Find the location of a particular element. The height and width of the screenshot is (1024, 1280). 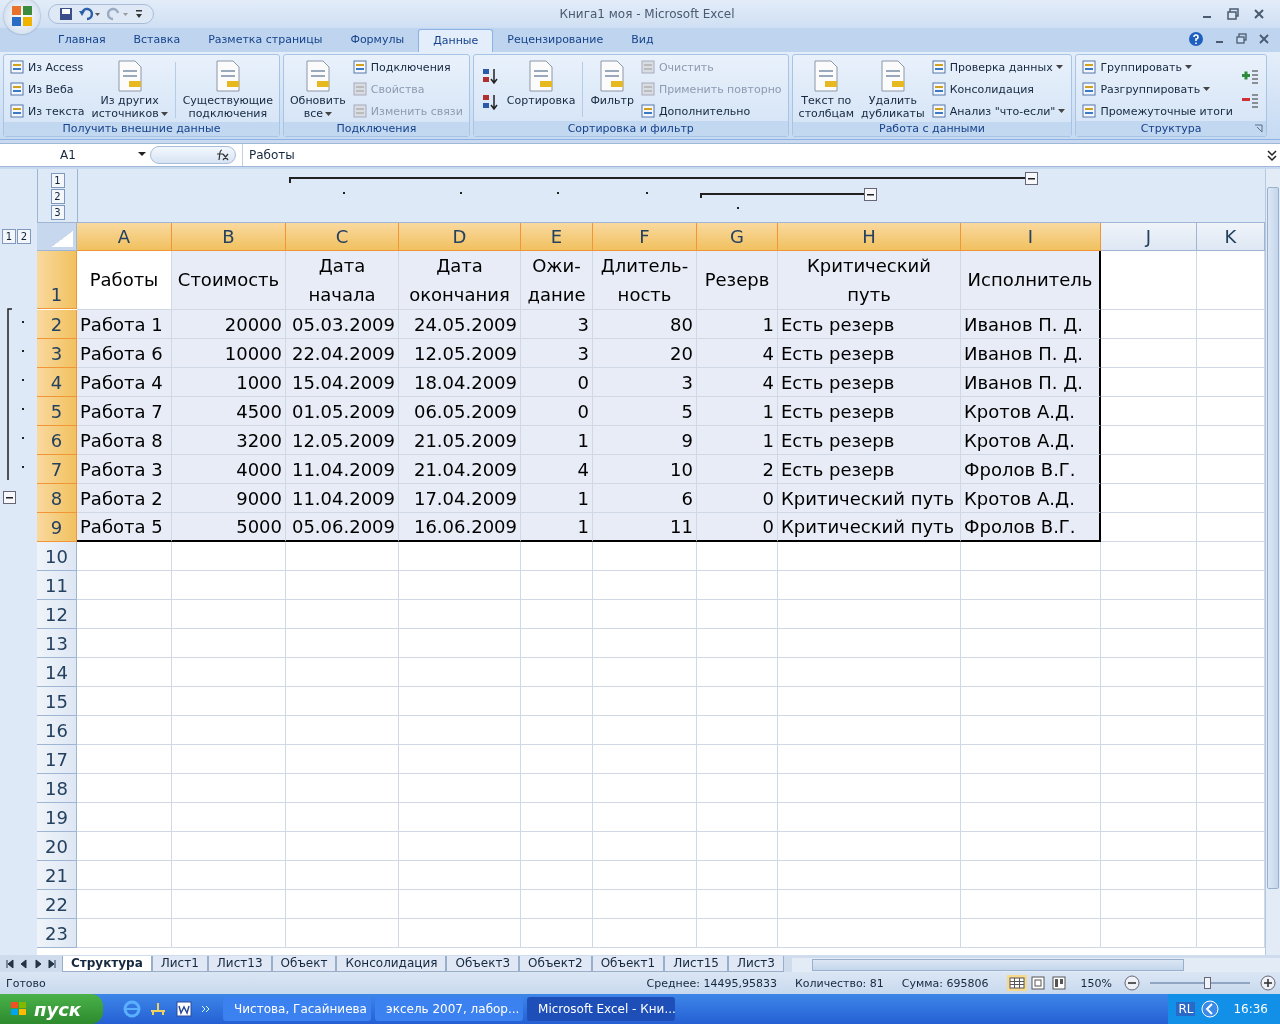

sheet-tab: Консолидация is located at coordinates (391, 964).